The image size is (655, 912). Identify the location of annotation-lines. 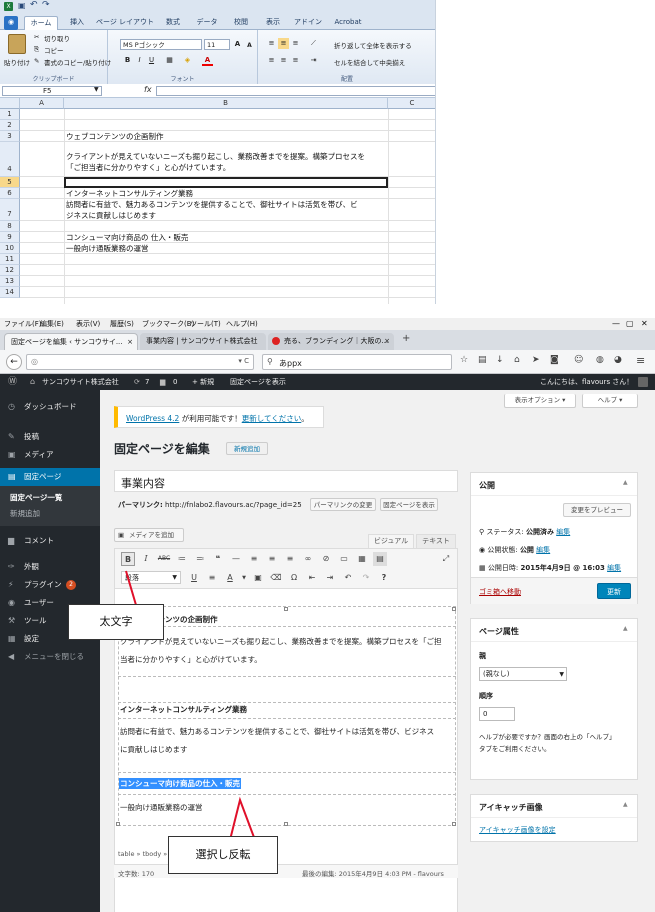
(192, 709).